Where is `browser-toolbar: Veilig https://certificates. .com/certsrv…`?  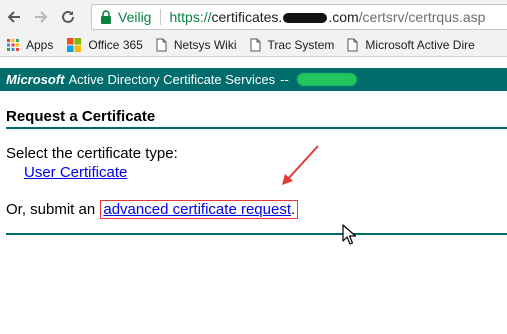 browser-toolbar: Veilig https://certificates. .com/certsrv… is located at coordinates (253, 17).